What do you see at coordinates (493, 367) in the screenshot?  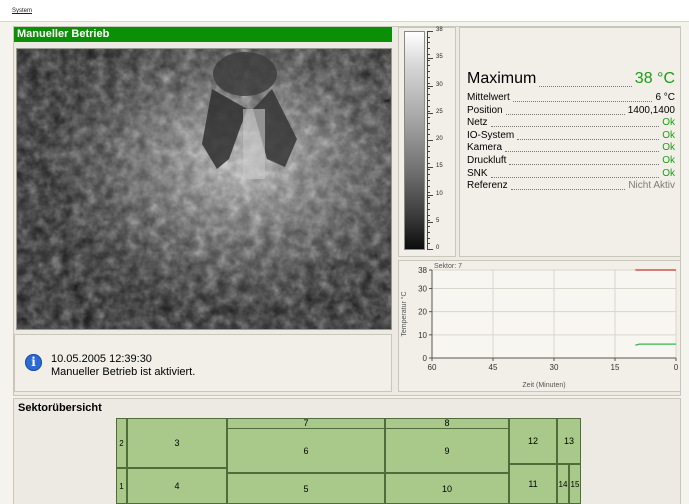 I see `x-tick-label: 45` at bounding box center [493, 367].